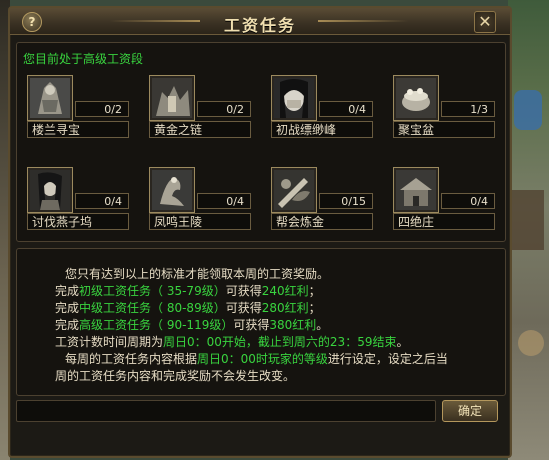 This screenshot has width=549, height=460. Describe the element at coordinates (527, 220) in the screenshot. I see `scenery-tree` at that location.